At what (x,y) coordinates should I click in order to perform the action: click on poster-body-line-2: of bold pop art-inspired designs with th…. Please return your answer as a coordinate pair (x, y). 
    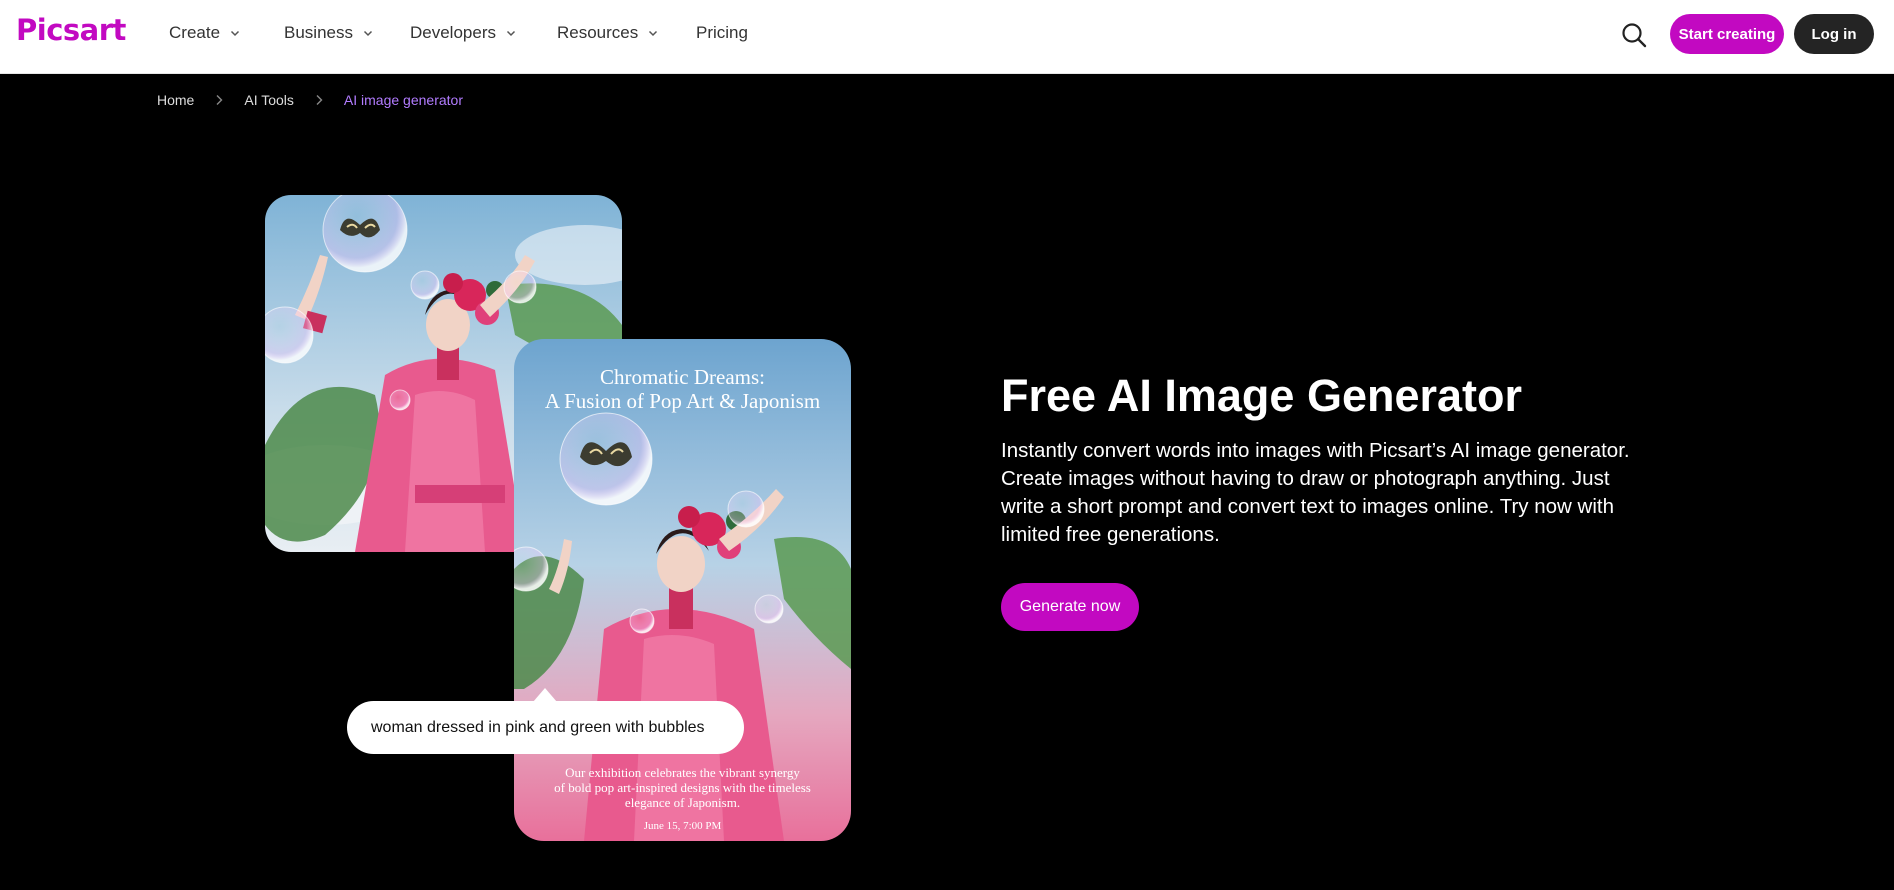
    Looking at the image, I should click on (682, 787).